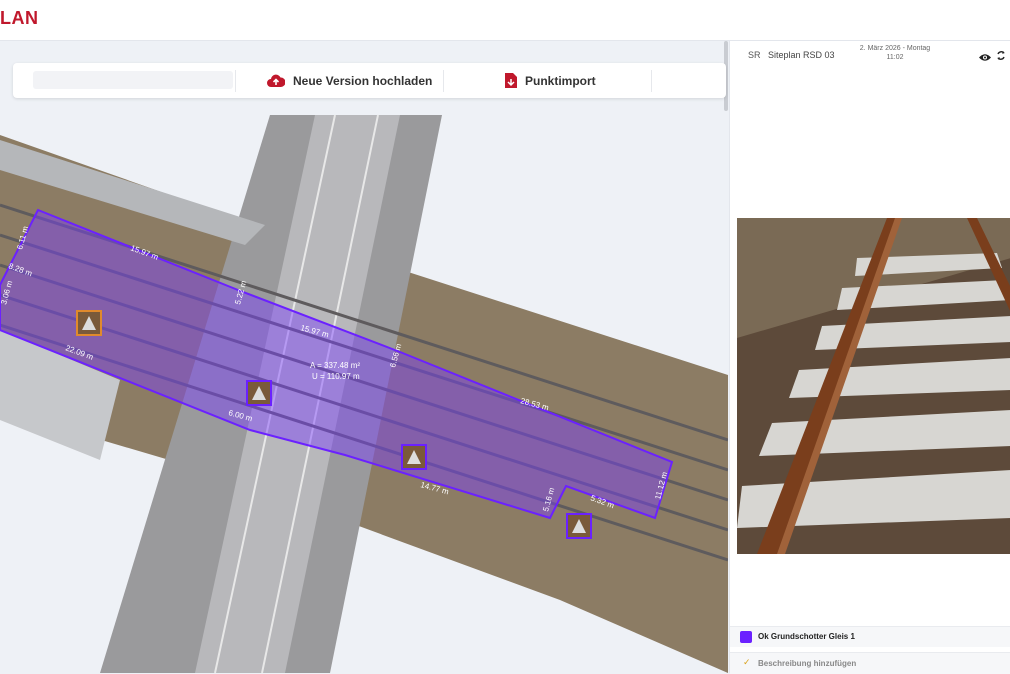  I want to click on add-description-label: Beschreibung hinzufügen, so click(807, 663).